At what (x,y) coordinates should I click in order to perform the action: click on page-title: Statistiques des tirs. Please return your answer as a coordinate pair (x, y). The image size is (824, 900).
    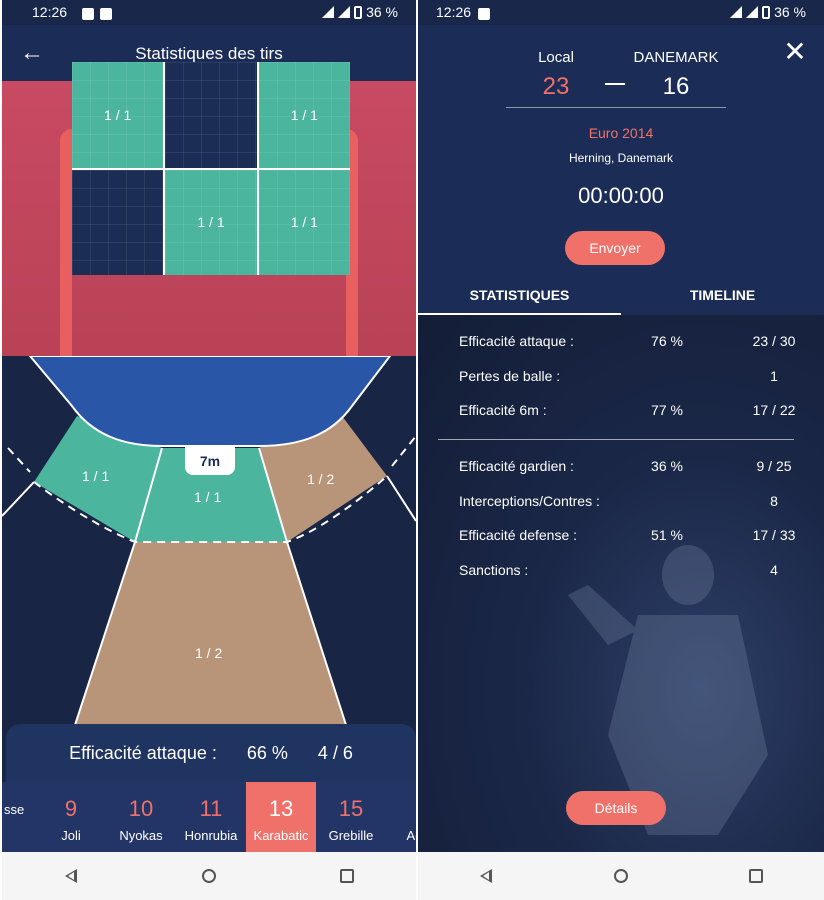
    Looking at the image, I should click on (209, 53).